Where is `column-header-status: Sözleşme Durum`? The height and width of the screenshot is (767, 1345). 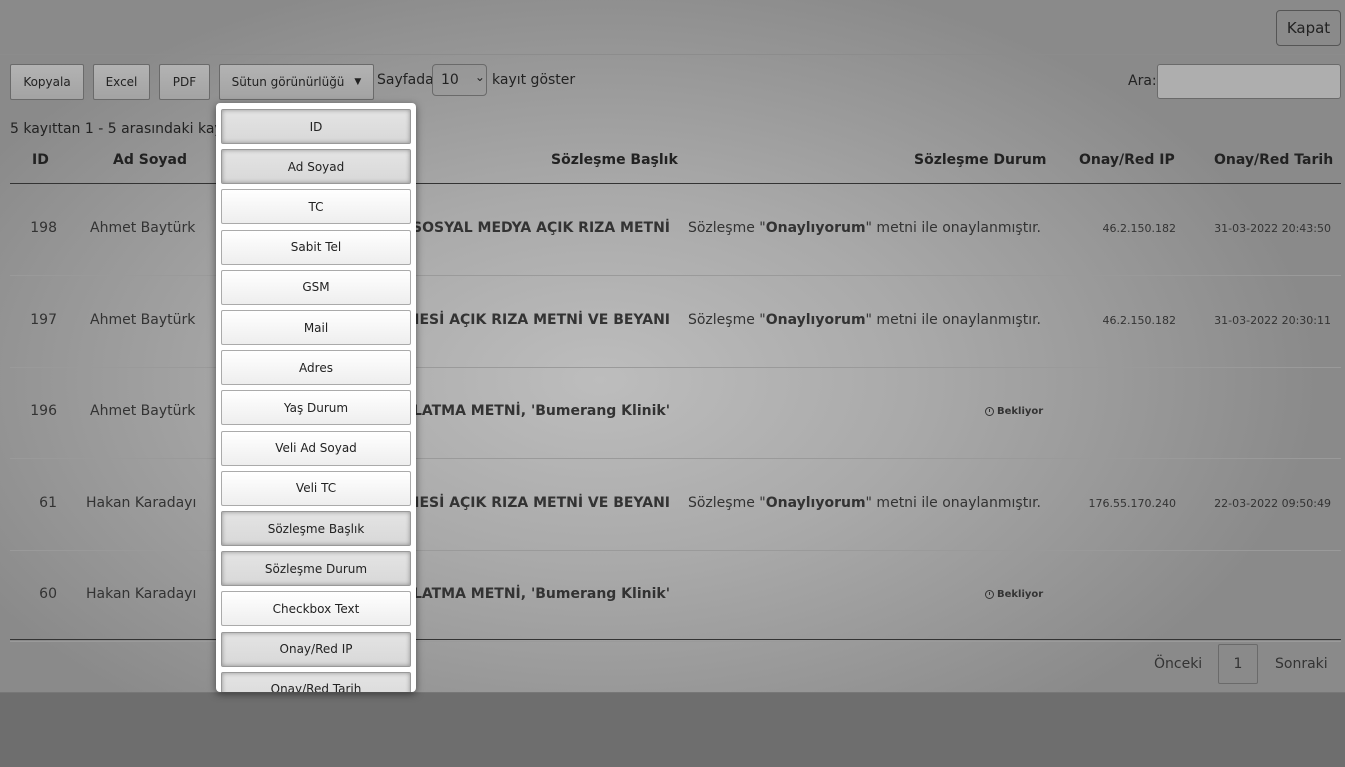 column-header-status: Sözleşme Durum is located at coordinates (980, 160).